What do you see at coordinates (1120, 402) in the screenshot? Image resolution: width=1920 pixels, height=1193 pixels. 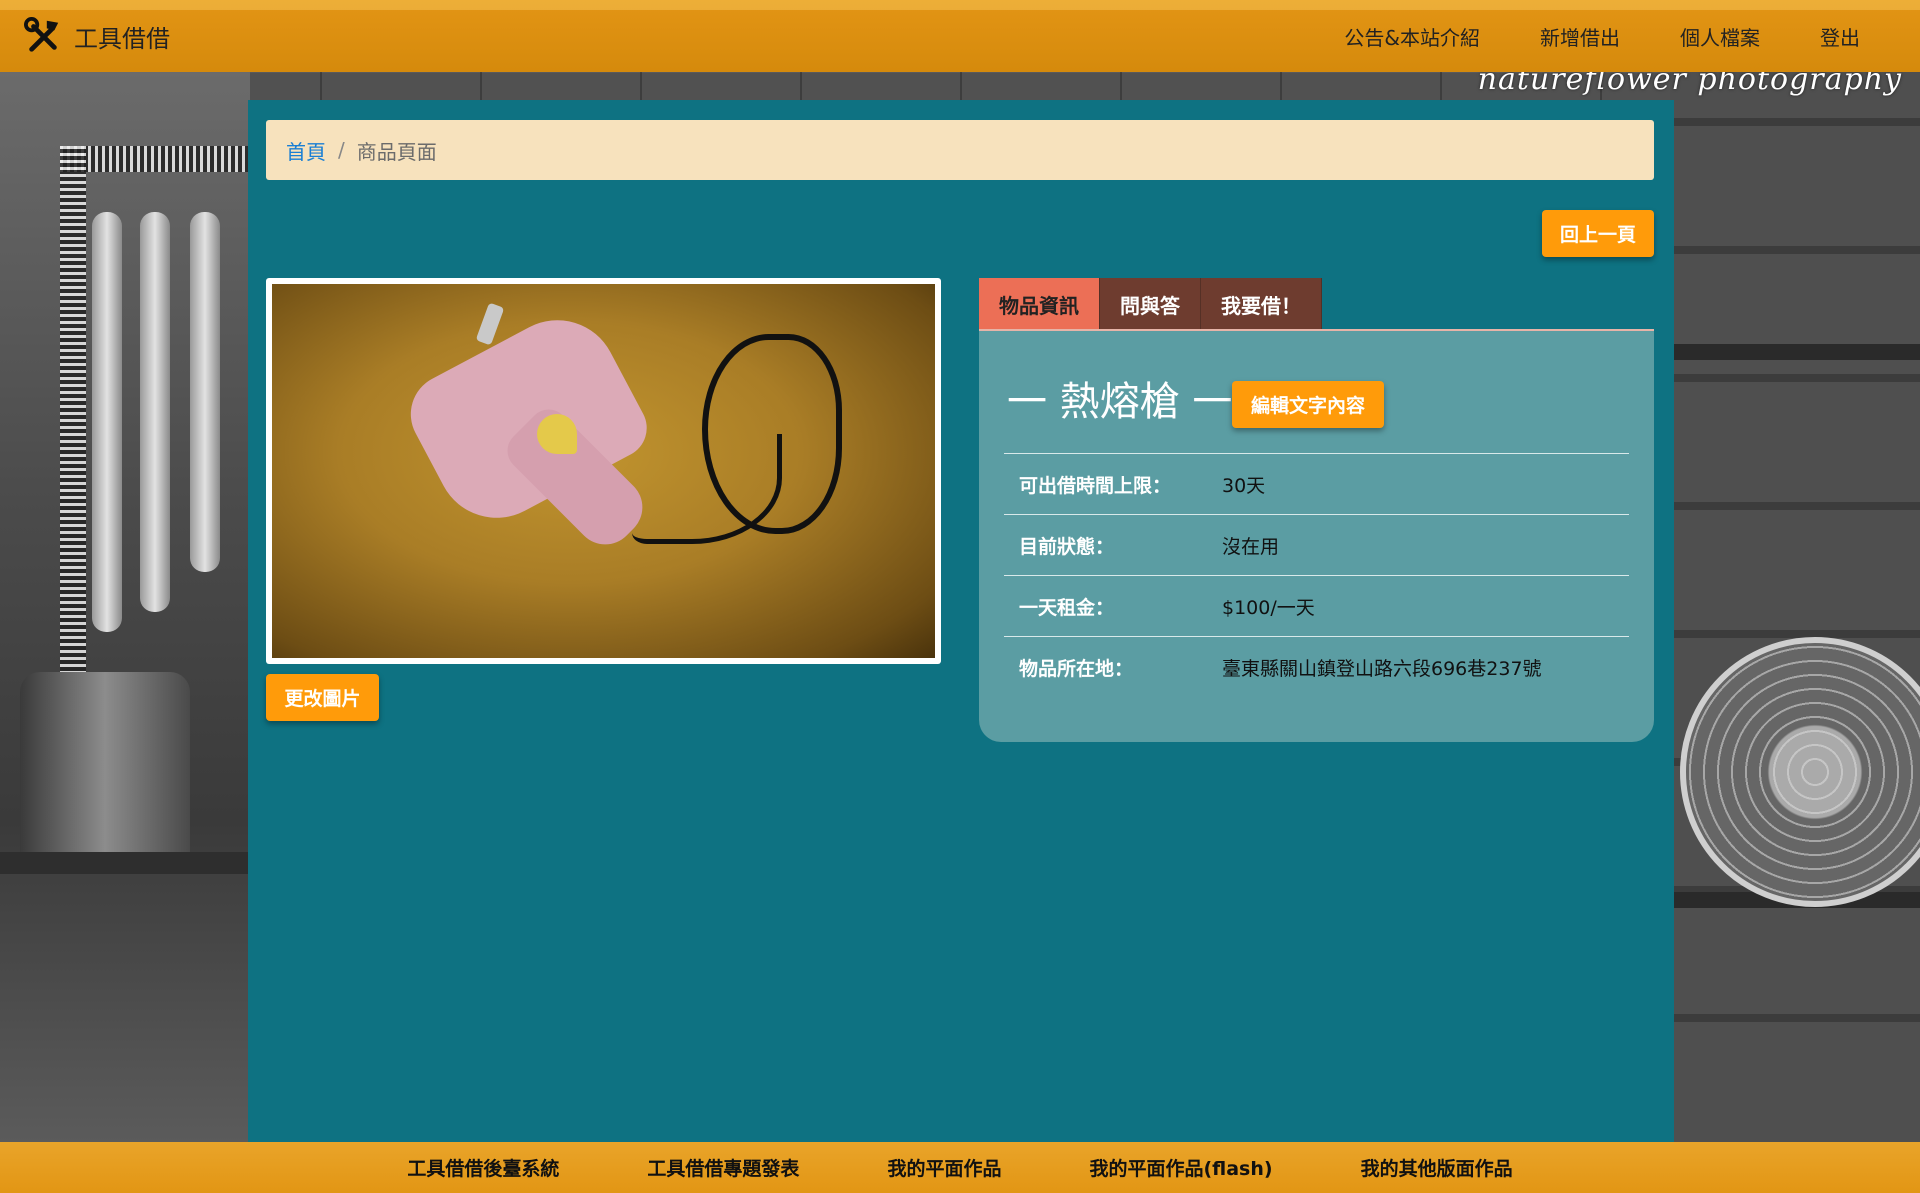 I see `item-title: 一 熱熔槍 一` at bounding box center [1120, 402].